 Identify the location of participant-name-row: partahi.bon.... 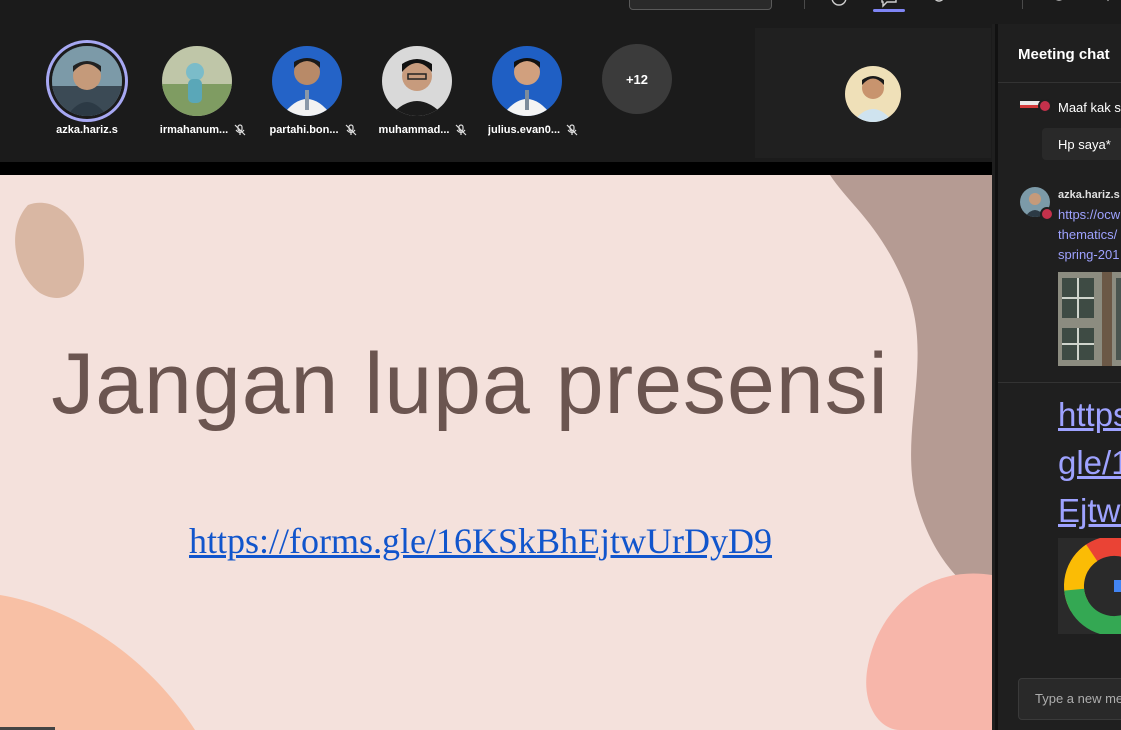
(313, 130).